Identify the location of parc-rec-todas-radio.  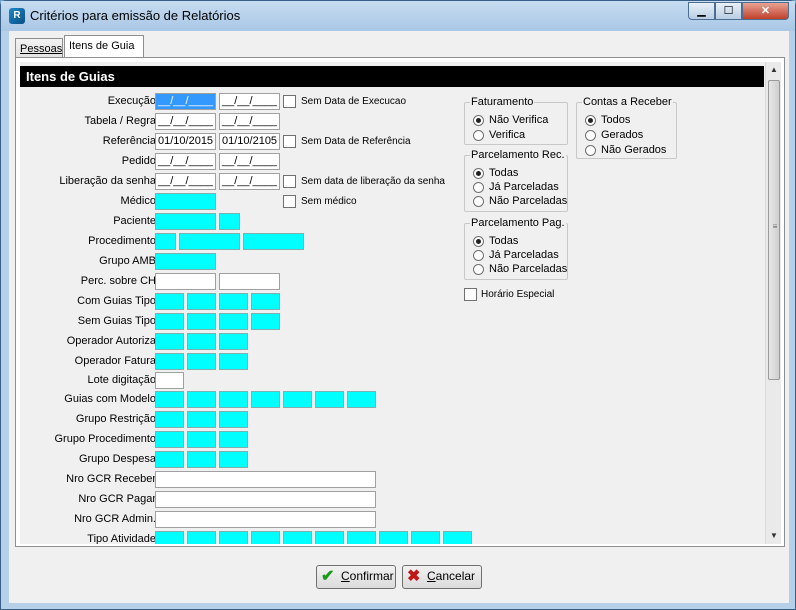
(478, 173).